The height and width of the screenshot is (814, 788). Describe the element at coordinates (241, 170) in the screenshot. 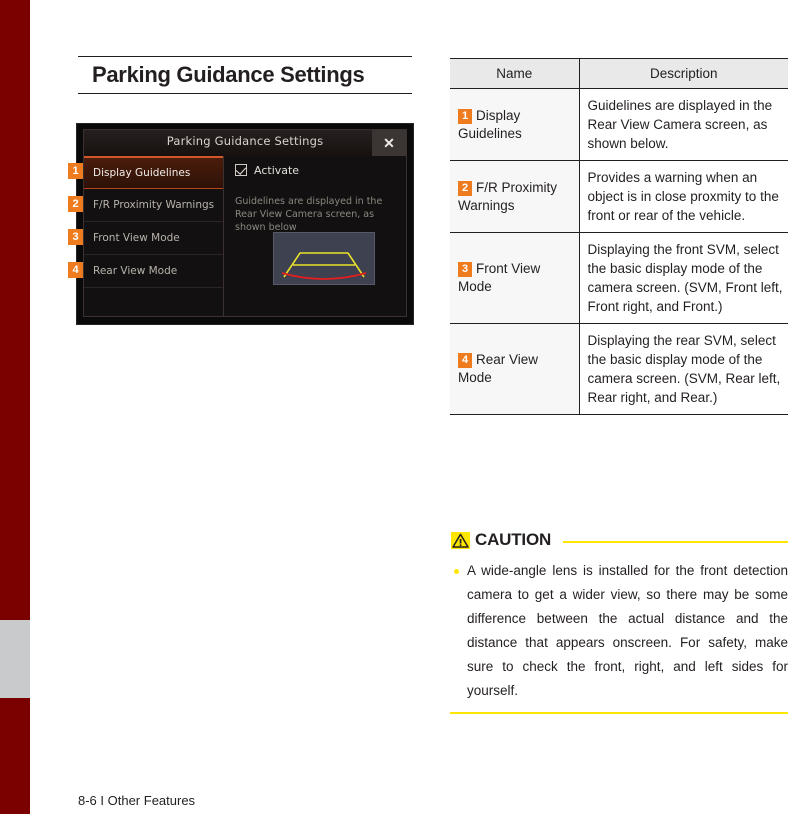

I see `checkbox-checked-icon` at that location.